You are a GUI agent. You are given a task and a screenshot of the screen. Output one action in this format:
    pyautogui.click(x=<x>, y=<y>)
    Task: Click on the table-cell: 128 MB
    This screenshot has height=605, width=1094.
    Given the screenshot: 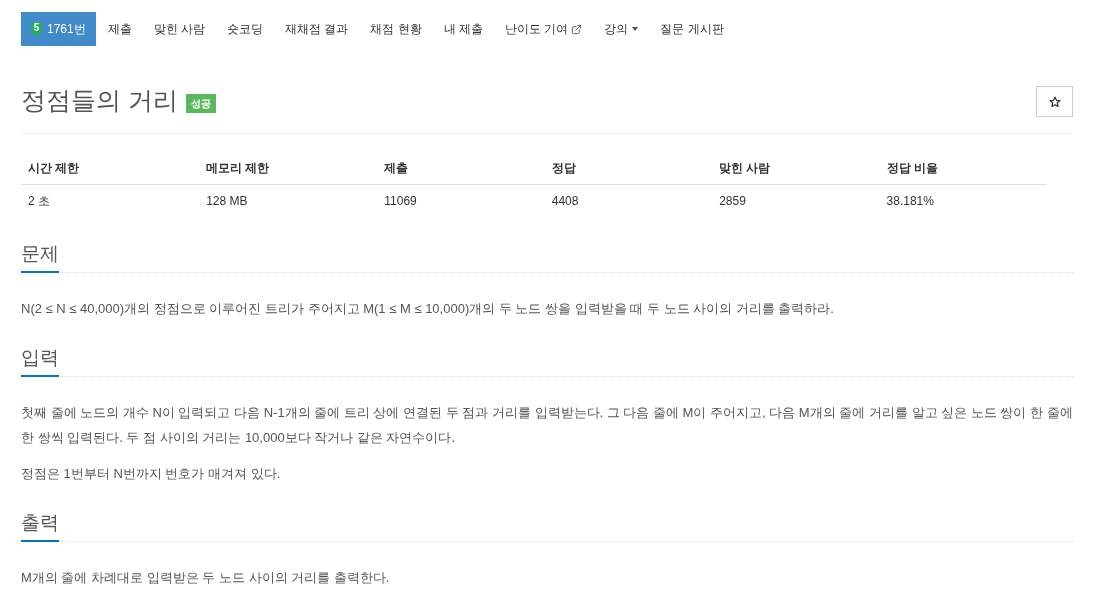 What is the action you would take?
    pyautogui.click(x=288, y=200)
    